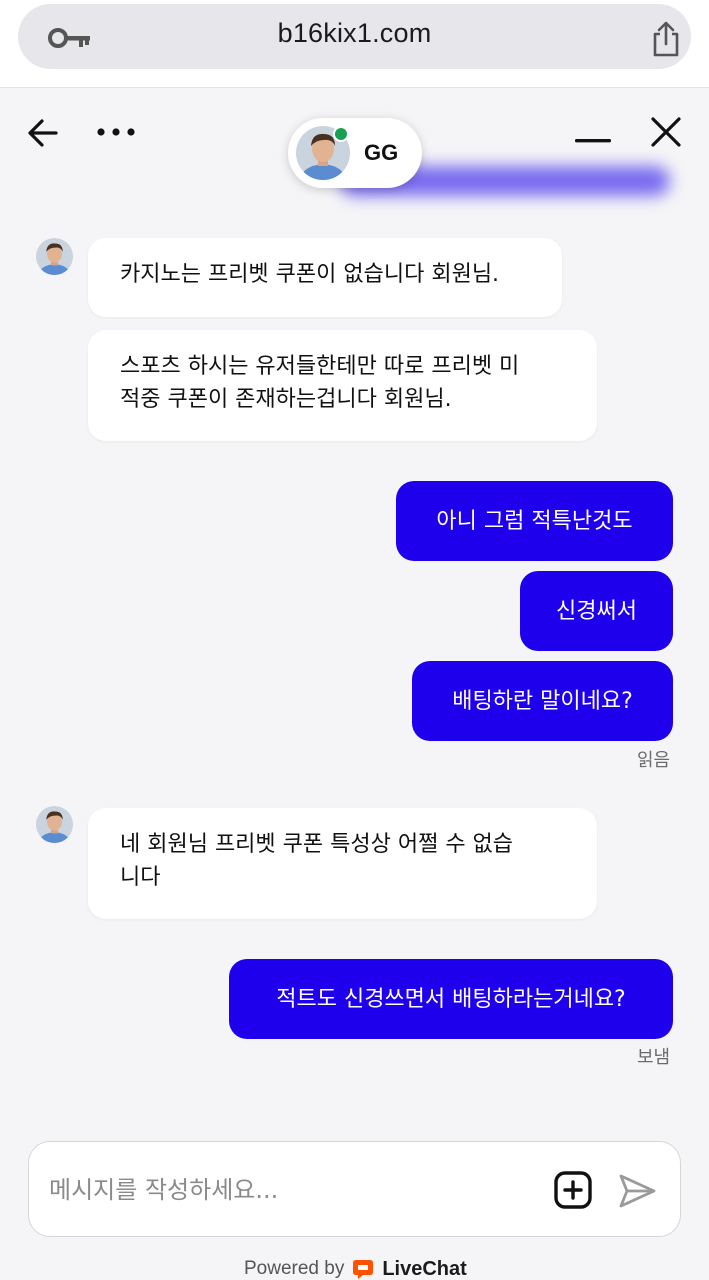 This screenshot has height=1280, width=709. Describe the element at coordinates (654, 1057) in the screenshot. I see `sent-status: 보냄` at that location.